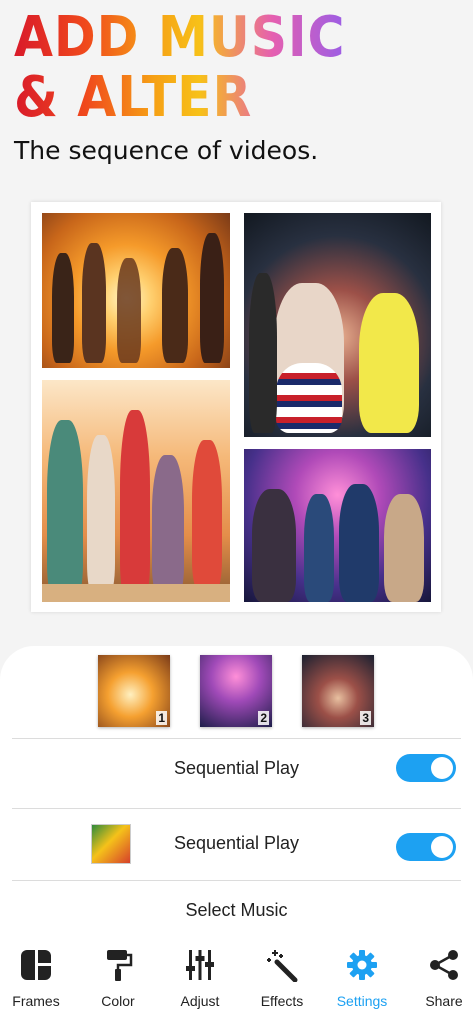  Describe the element at coordinates (337, 525) in the screenshot. I see `collage-cell-club-lights` at that location.